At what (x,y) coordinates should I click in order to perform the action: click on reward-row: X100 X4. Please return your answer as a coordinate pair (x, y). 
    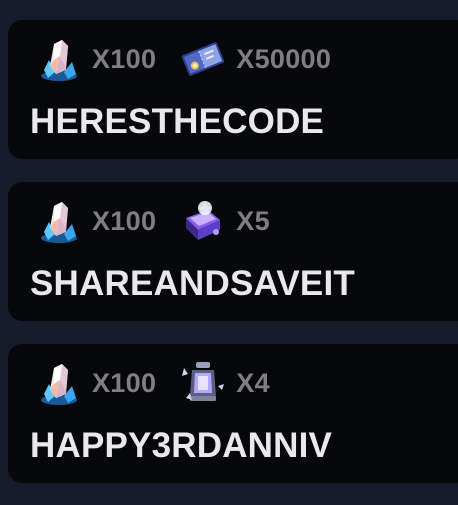
    Looking at the image, I should click on (163, 383).